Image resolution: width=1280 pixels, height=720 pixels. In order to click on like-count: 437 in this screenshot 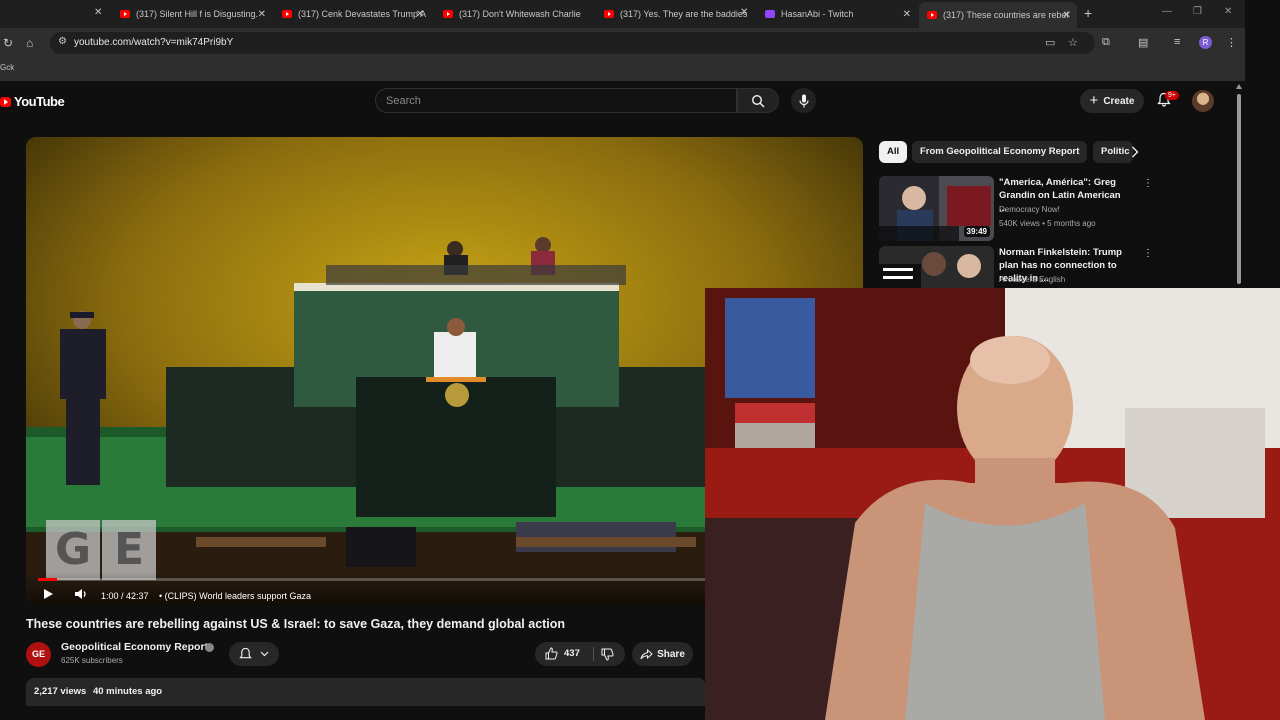, I will do `click(572, 653)`.